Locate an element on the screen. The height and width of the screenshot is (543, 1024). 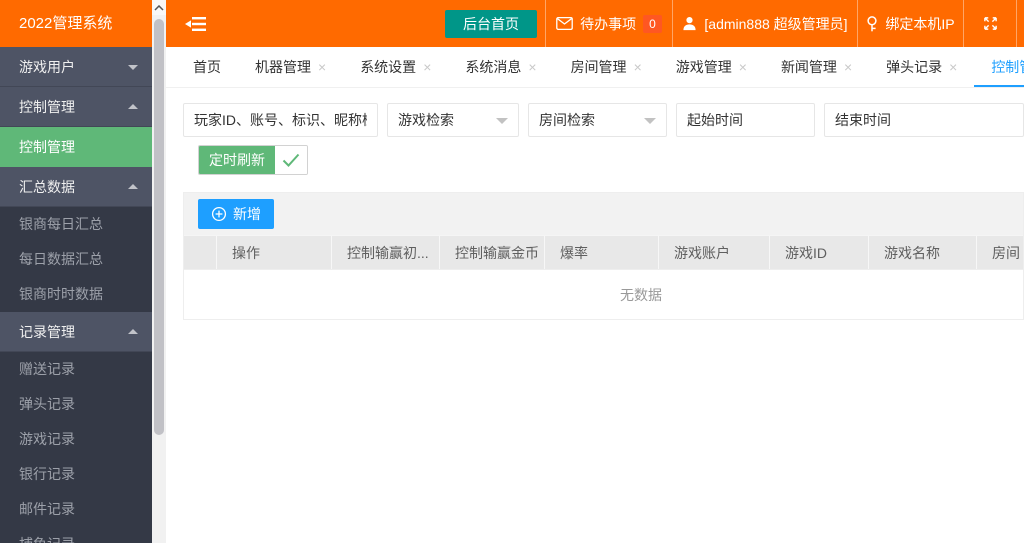
tab-system-messages: 系统消息 is located at coordinates (500, 67).